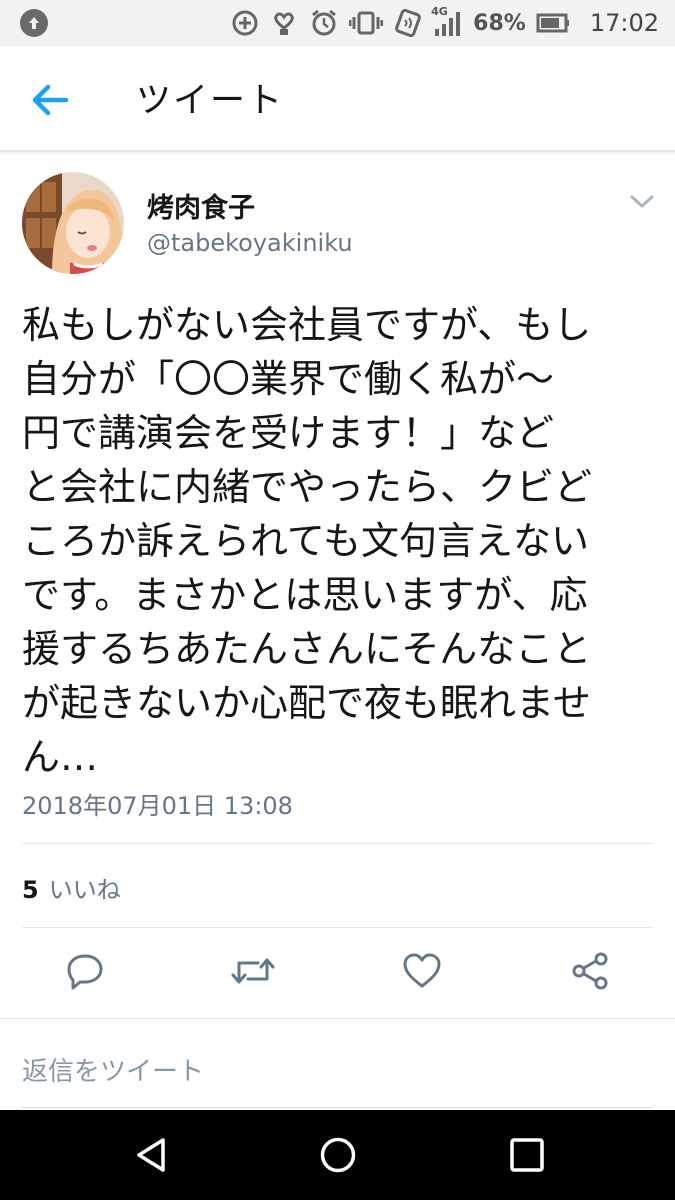 Image resolution: width=675 pixels, height=1200 pixels. Describe the element at coordinates (113, 1069) in the screenshot. I see `reply-input: 返信をツイート` at that location.